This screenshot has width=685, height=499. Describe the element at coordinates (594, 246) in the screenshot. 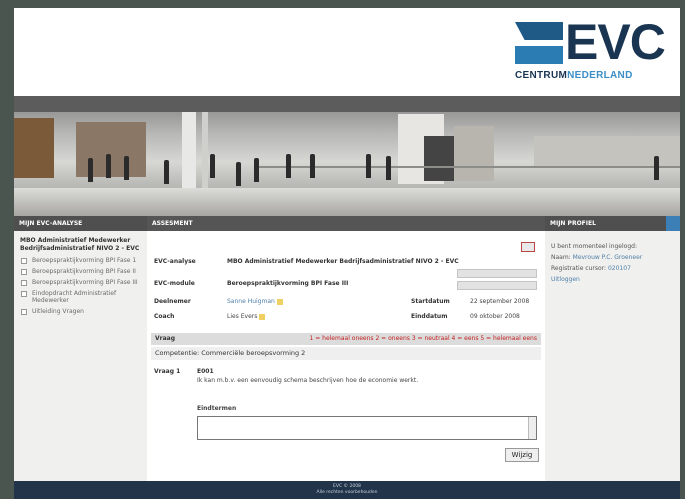

I see `profile-line: U bent momenteel ingelogd:` at that location.